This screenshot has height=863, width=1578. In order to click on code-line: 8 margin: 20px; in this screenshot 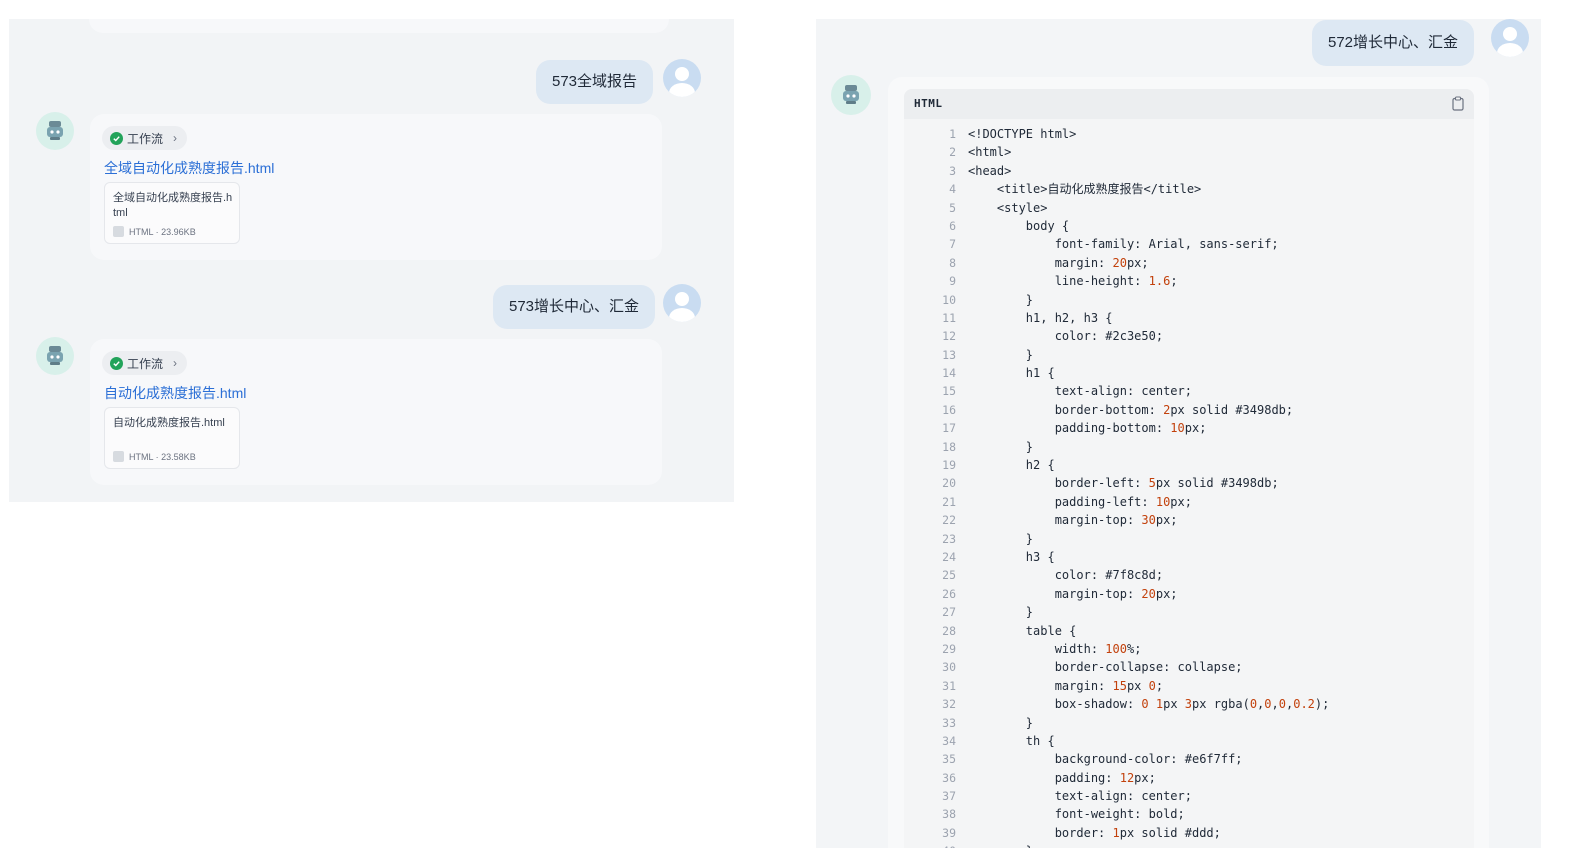, I will do `click(1189, 263)`.